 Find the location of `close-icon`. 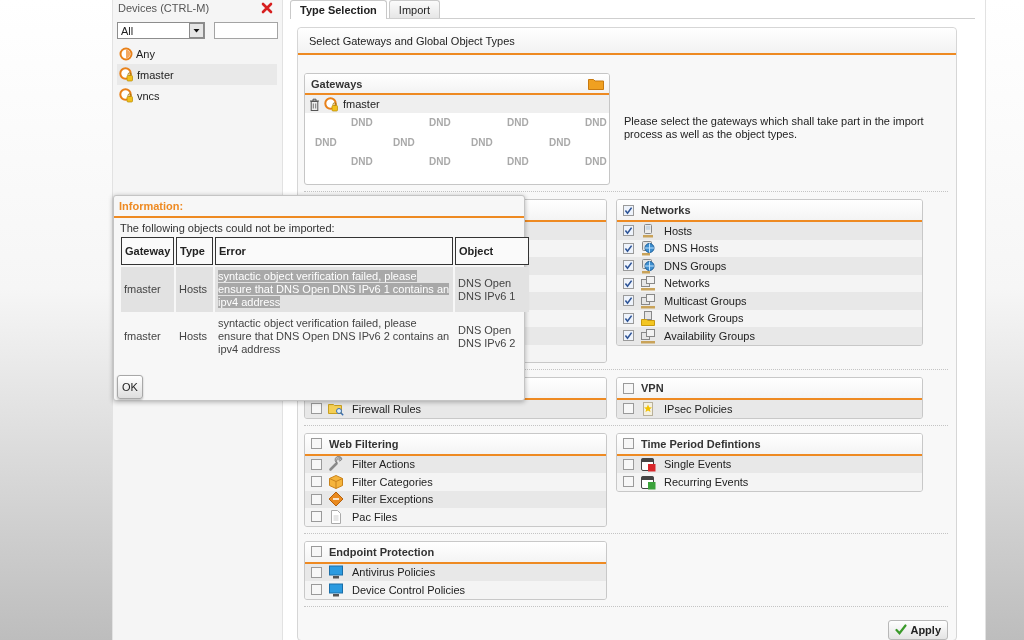

close-icon is located at coordinates (267, 7).